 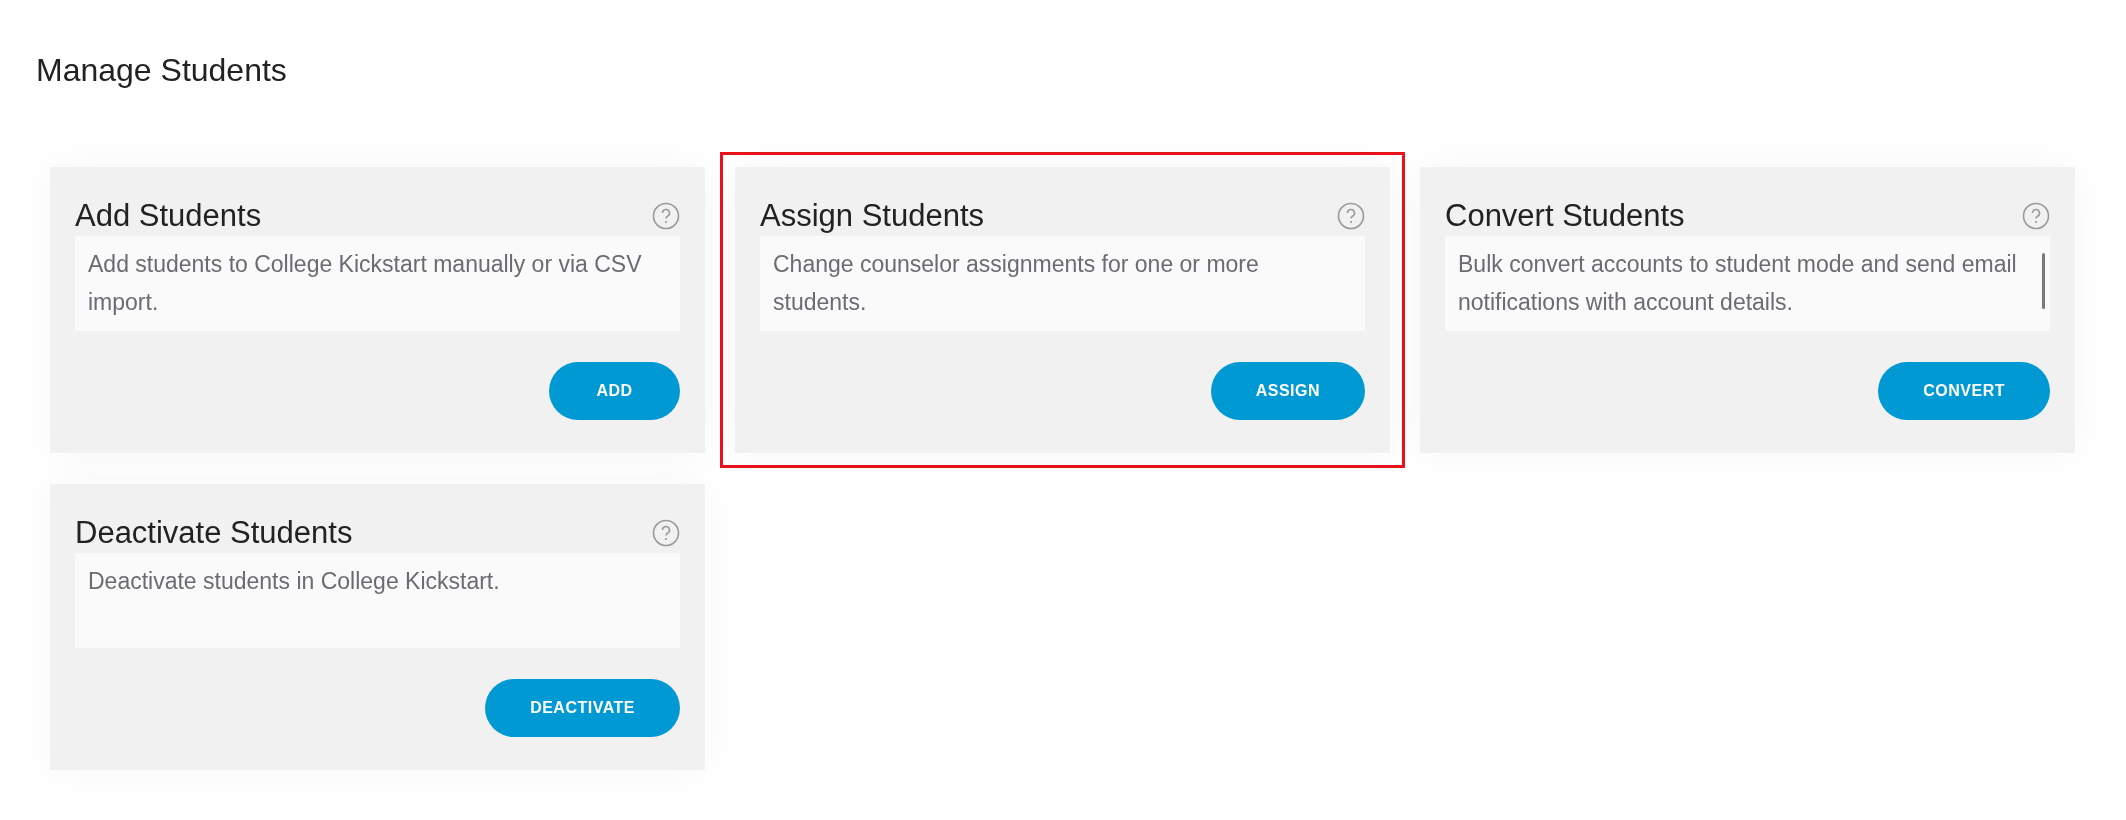 I want to click on card-description: Deactivate students in College Kickstart., so click(x=294, y=581).